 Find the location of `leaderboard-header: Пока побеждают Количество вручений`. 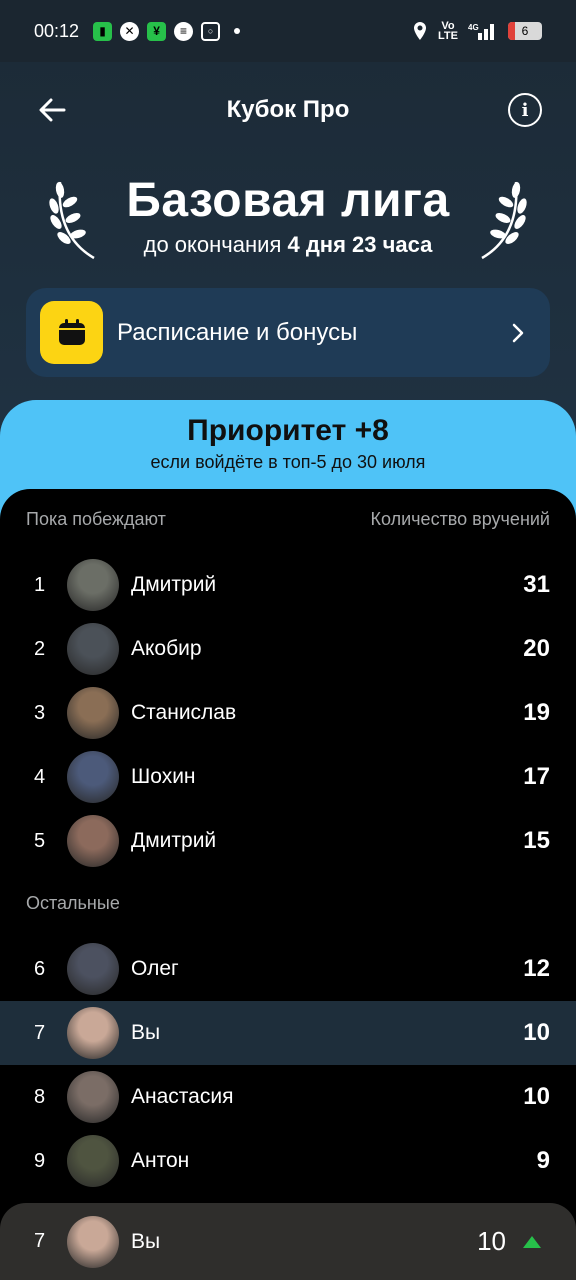

leaderboard-header: Пока побеждают Количество вручений is located at coordinates (288, 519).